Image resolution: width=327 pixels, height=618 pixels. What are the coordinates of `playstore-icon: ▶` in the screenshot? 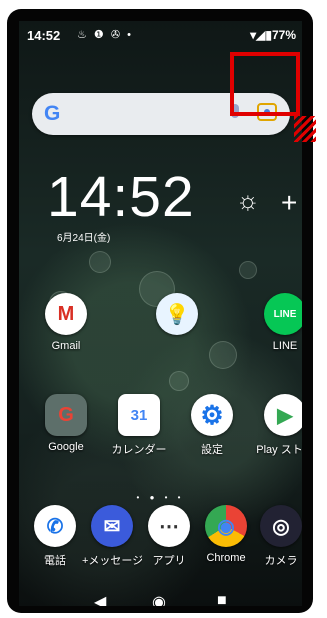 It's located at (283, 415).